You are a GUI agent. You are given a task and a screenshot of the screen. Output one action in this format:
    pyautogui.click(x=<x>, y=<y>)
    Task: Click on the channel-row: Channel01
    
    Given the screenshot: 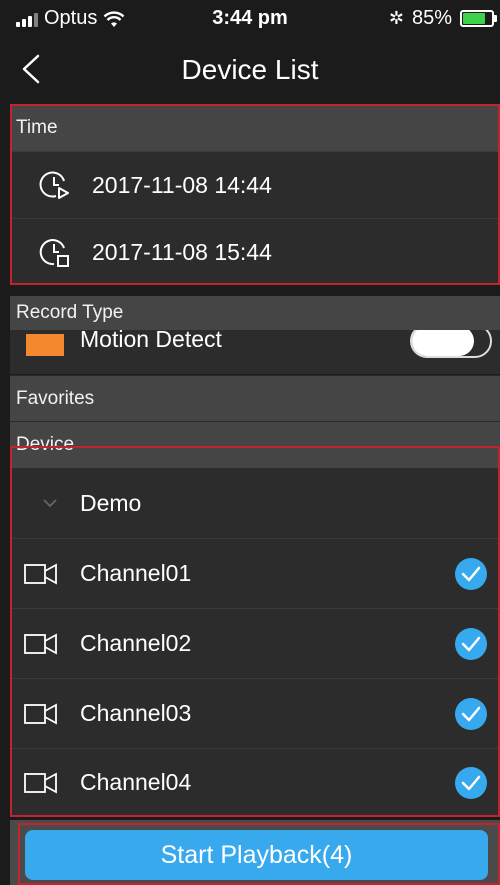 What is the action you would take?
    pyautogui.click(x=255, y=573)
    